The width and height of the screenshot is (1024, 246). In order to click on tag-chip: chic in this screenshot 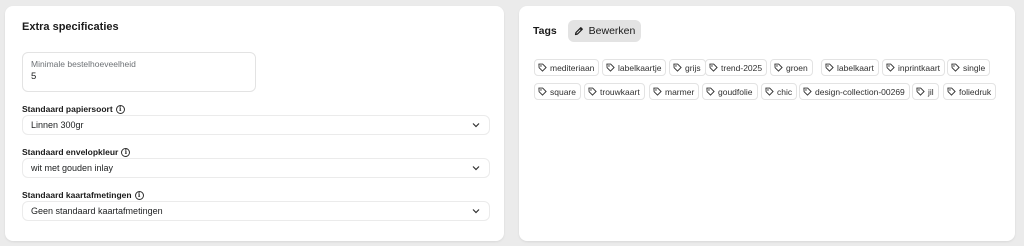, I will do `click(779, 91)`.